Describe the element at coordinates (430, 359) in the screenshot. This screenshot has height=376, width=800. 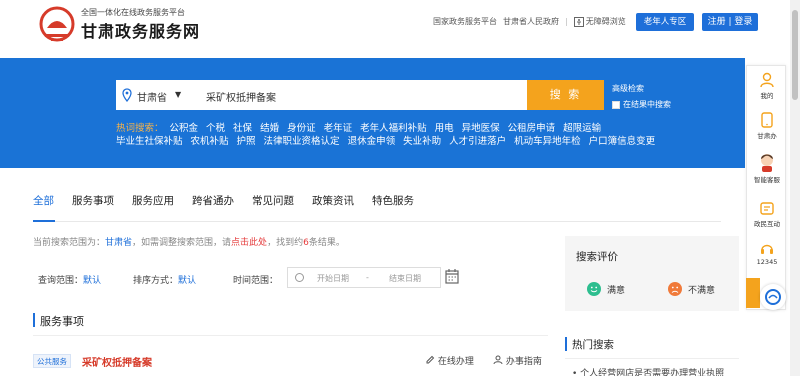
I see `edit-icon` at that location.